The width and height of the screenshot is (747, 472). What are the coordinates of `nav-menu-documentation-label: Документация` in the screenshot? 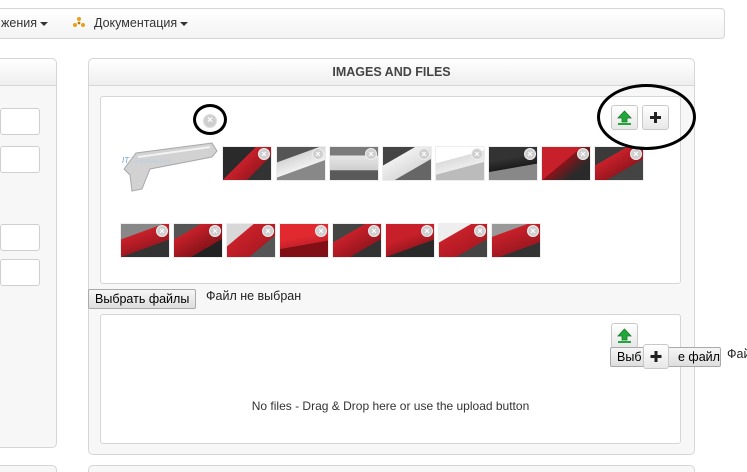 It's located at (136, 23).